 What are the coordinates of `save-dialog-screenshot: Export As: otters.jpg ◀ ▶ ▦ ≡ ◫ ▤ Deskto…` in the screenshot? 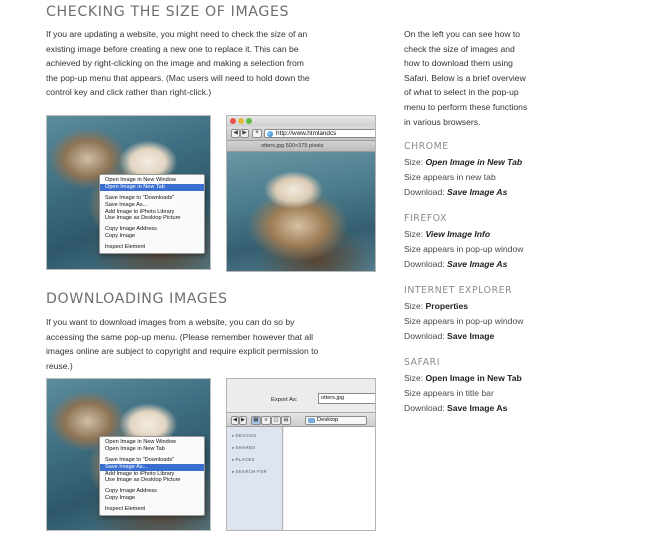 It's located at (301, 454).